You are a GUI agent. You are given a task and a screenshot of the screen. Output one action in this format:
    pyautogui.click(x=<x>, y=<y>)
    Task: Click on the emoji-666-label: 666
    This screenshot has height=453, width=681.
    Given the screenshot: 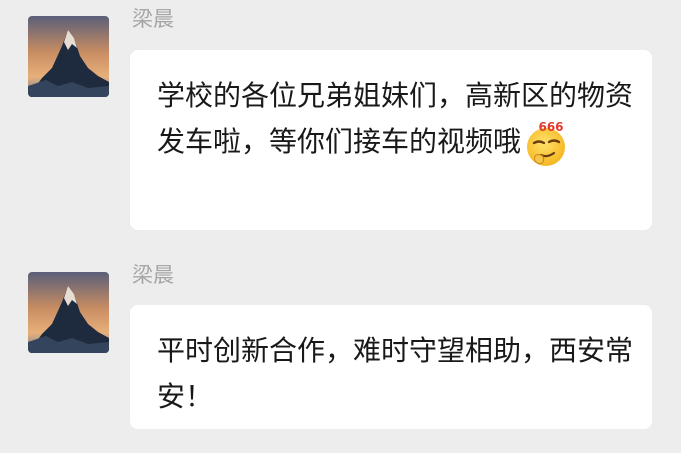 What is the action you would take?
    pyautogui.click(x=550, y=127)
    